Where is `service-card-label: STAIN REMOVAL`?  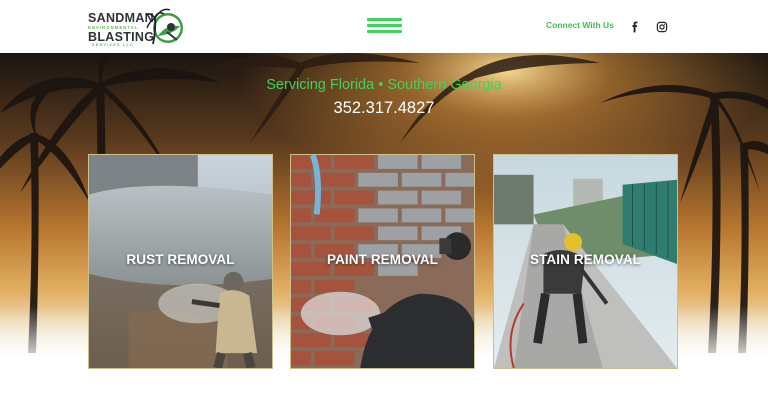
service-card-label: STAIN REMOVAL is located at coordinates (585, 259).